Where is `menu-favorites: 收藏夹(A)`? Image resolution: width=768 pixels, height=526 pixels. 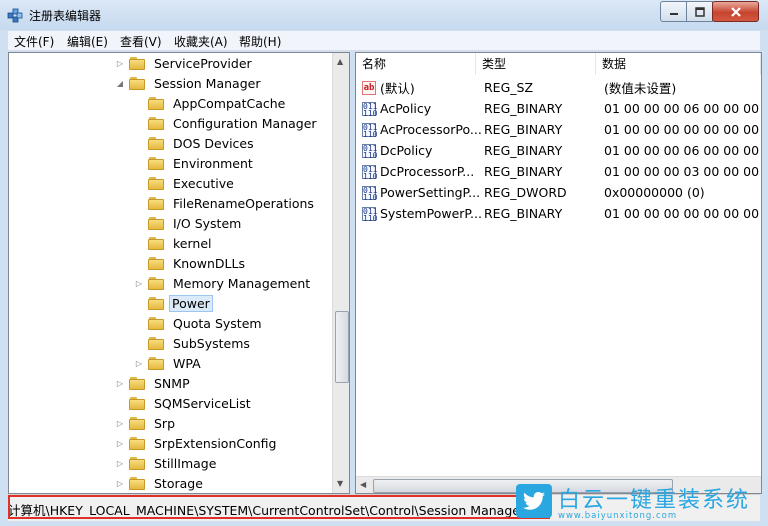
menu-favorites: 收藏夹(A) is located at coordinates (201, 41).